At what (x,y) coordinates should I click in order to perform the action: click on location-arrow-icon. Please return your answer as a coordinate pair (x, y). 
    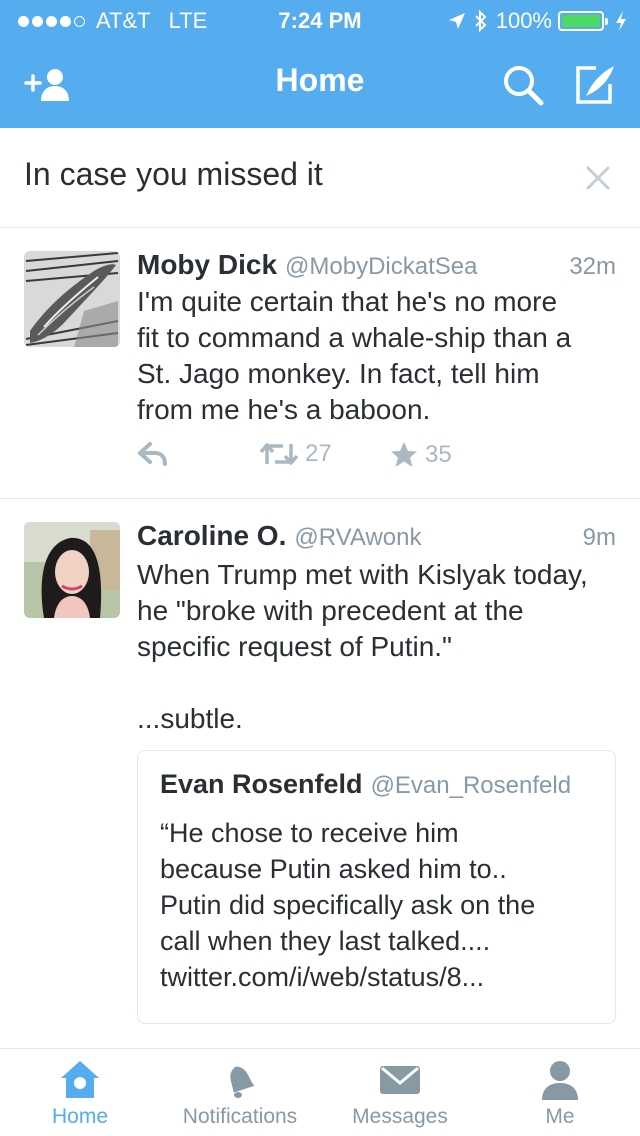
    Looking at the image, I should click on (456, 21).